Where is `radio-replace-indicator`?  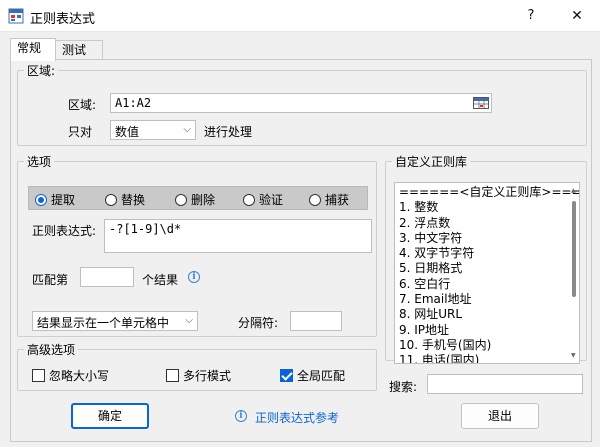
radio-replace-indicator is located at coordinates (111, 200).